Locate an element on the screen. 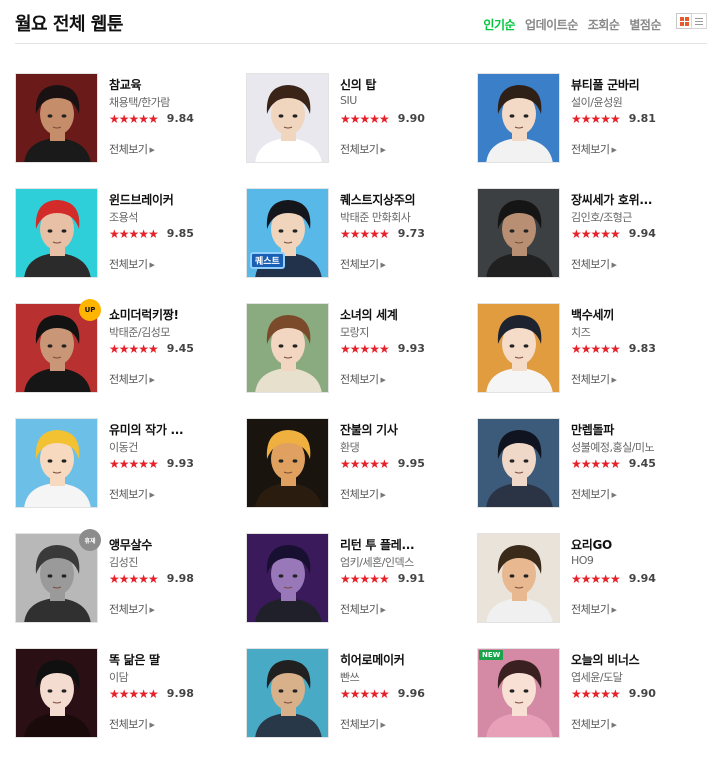 The image size is (719, 758). sort-tab-rating: 별점순 is located at coordinates (645, 24).